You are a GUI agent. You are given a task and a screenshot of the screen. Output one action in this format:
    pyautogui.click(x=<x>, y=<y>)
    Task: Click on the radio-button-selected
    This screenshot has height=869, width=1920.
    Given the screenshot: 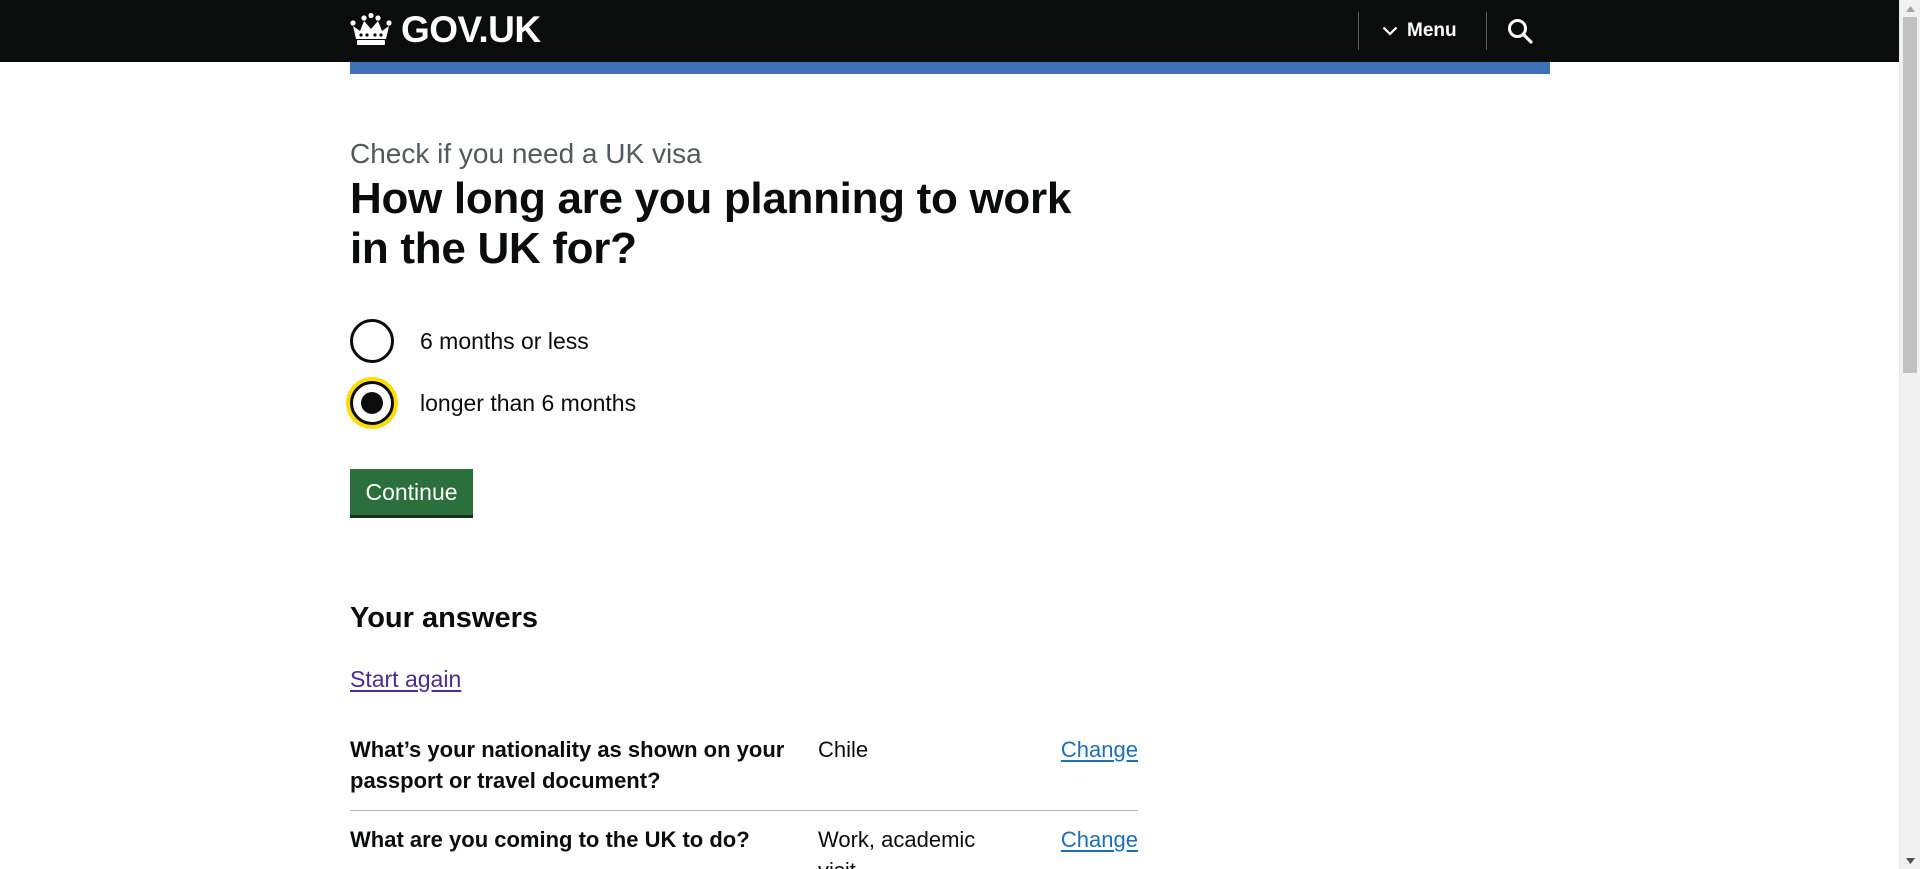 What is the action you would take?
    pyautogui.click(x=372, y=403)
    